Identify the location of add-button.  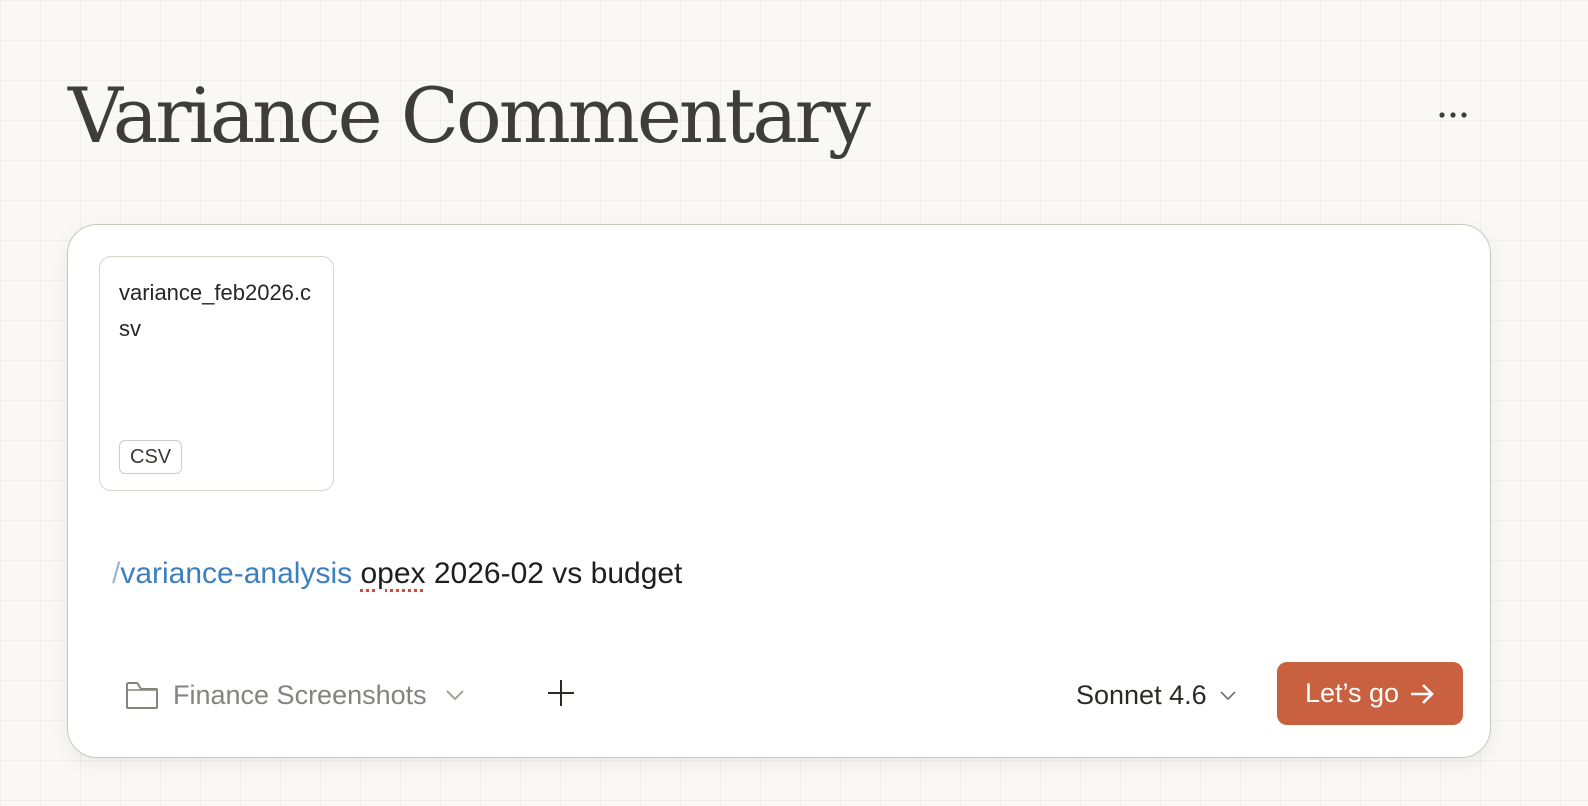
(561, 695).